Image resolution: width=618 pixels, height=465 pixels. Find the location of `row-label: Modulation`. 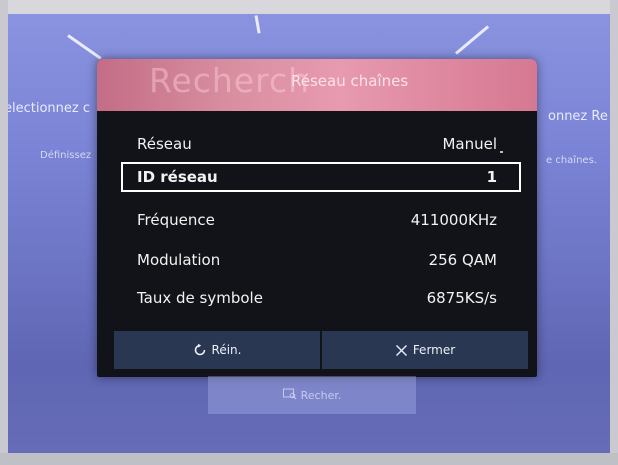

row-label: Modulation is located at coordinates (179, 260).